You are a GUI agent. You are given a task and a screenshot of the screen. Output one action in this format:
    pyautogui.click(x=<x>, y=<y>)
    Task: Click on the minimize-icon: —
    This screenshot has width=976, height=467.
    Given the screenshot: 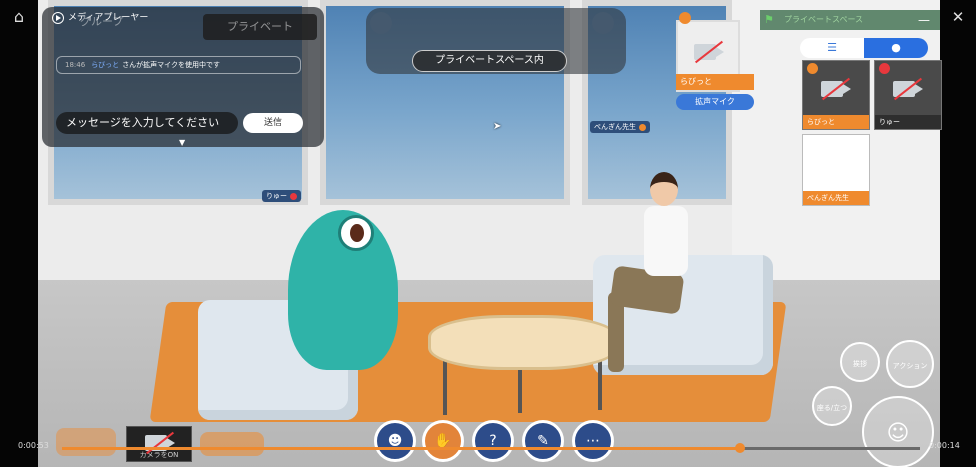 What is the action you would take?
    pyautogui.click(x=929, y=20)
    